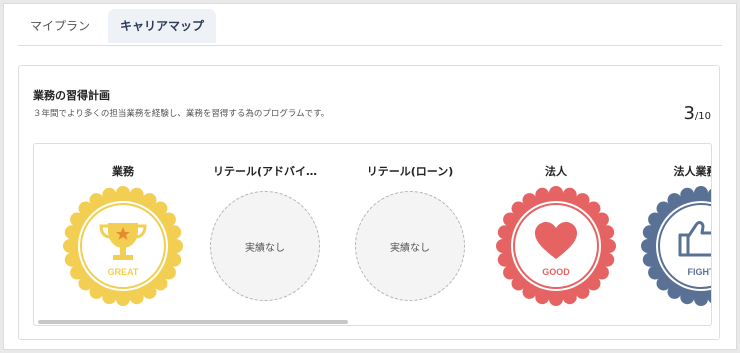 The width and height of the screenshot is (740, 353). I want to click on counter-current: 3, so click(689, 113).